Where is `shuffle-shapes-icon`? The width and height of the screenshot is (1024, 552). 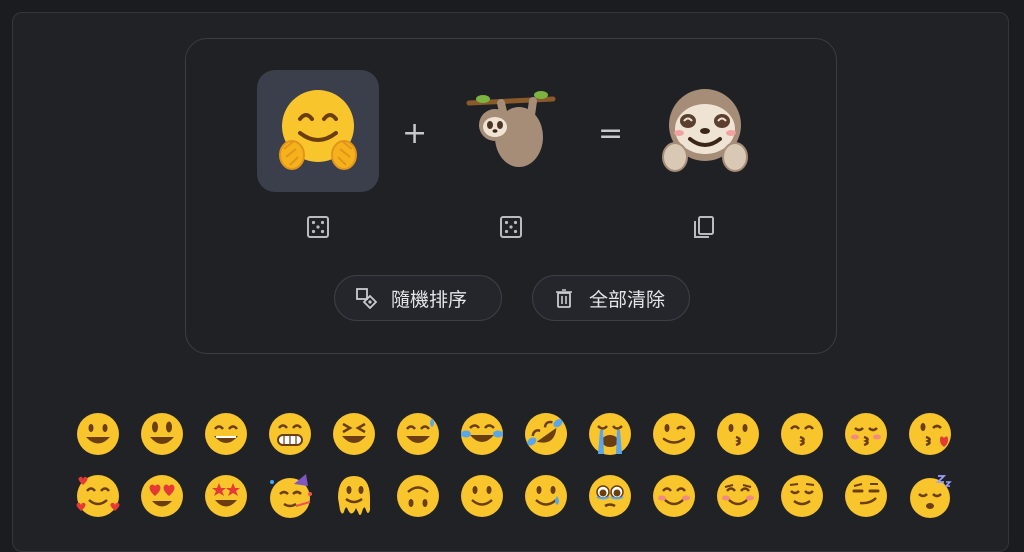 shuffle-shapes-icon is located at coordinates (366, 298).